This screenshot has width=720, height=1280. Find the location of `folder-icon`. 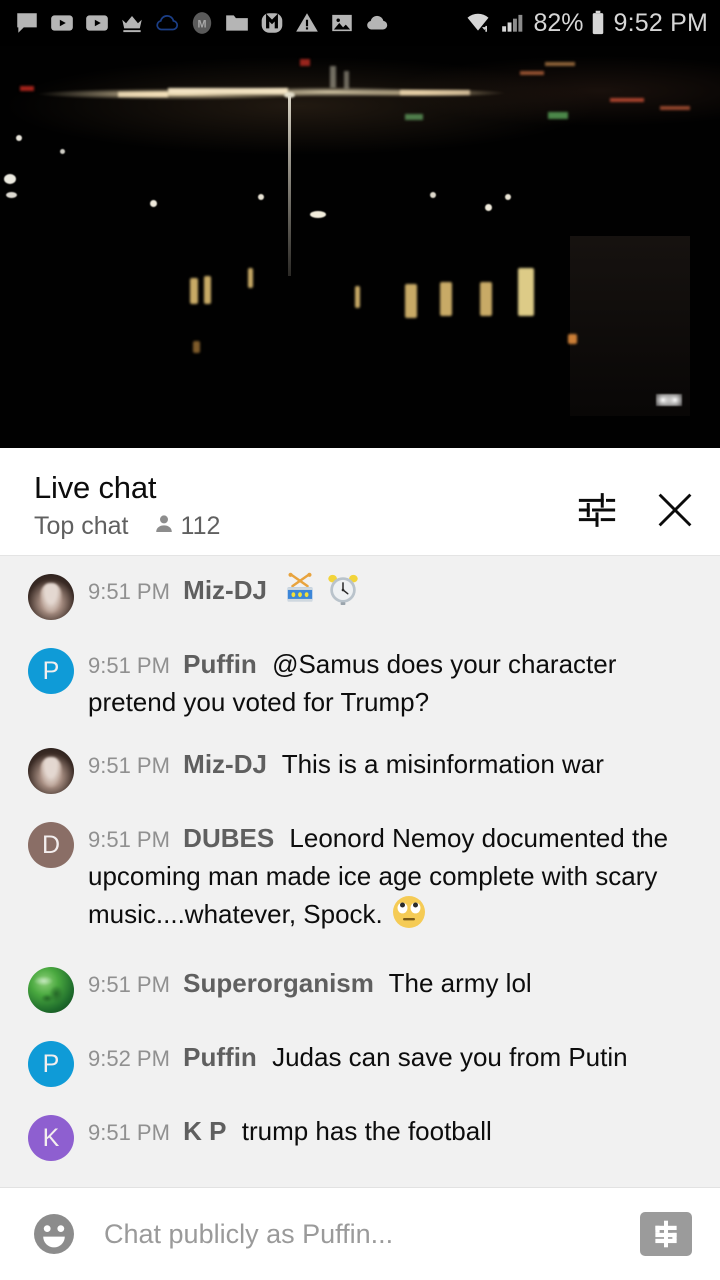

folder-icon is located at coordinates (237, 23).